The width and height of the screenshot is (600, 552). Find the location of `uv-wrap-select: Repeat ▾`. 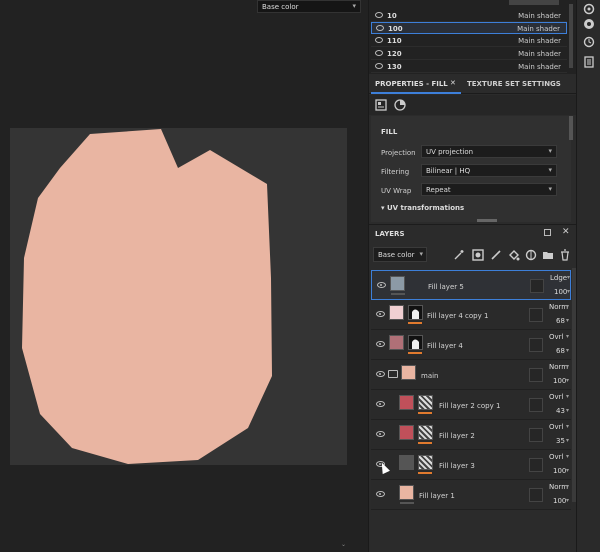

uv-wrap-select: Repeat ▾ is located at coordinates (489, 189).